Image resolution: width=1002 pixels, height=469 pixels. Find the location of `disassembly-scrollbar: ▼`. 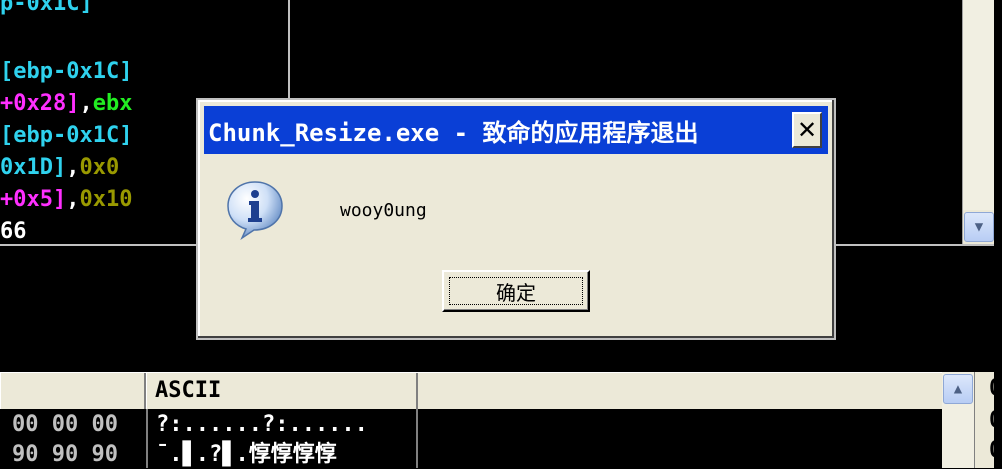

disassembly-scrollbar: ▼ is located at coordinates (978, 122).